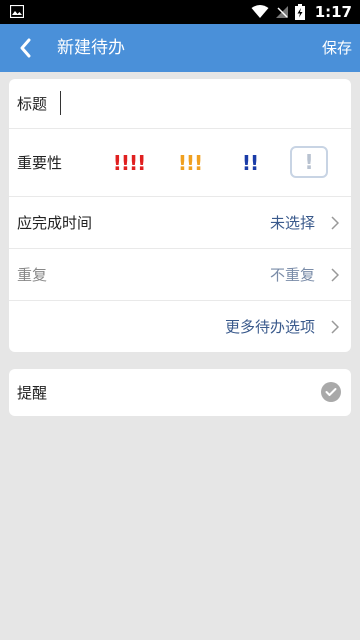  I want to click on image-notification-icon, so click(17, 11).